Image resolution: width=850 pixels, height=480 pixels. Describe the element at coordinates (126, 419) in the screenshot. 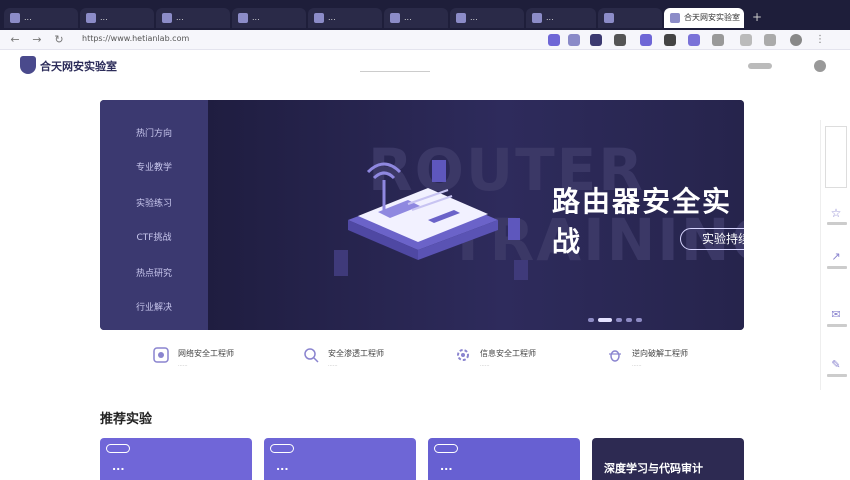

I see `section-title: 推荐实验` at that location.